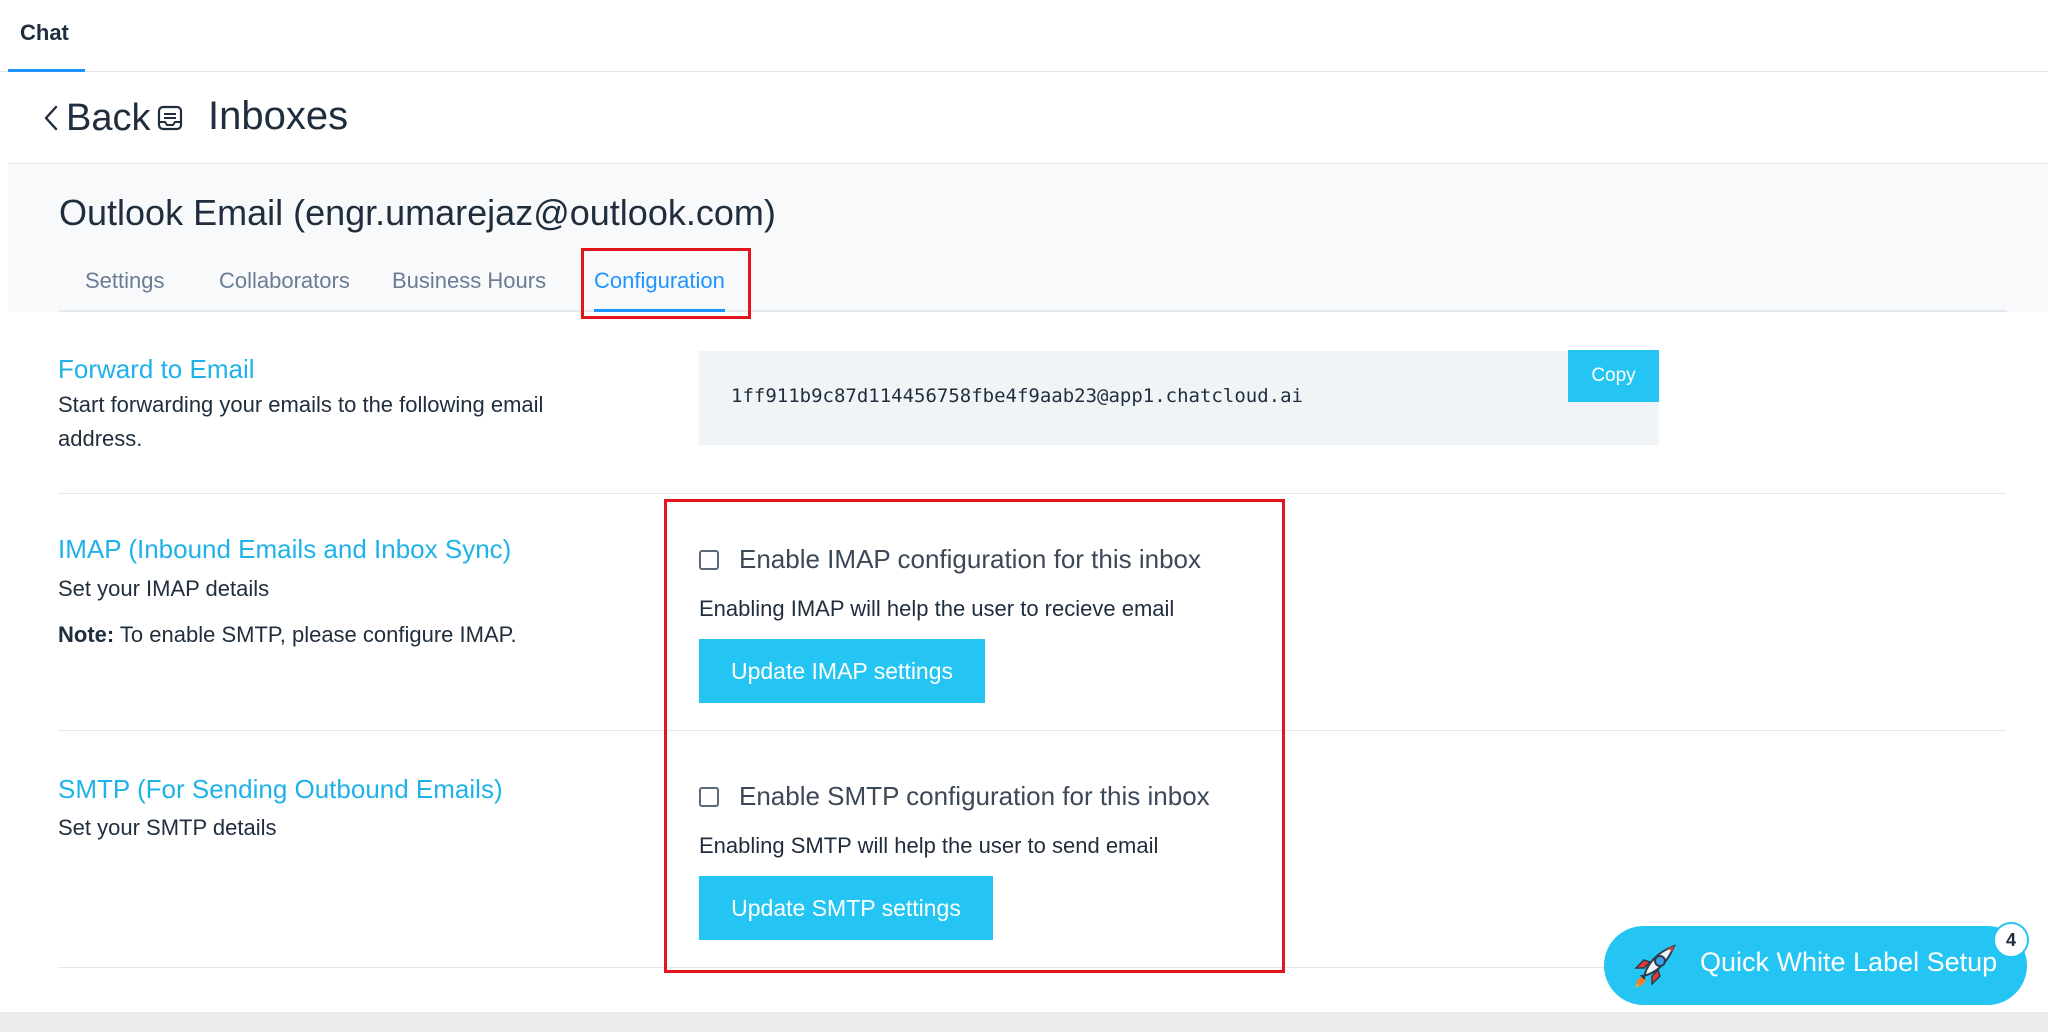  I want to click on back-button: Back, so click(111, 118).